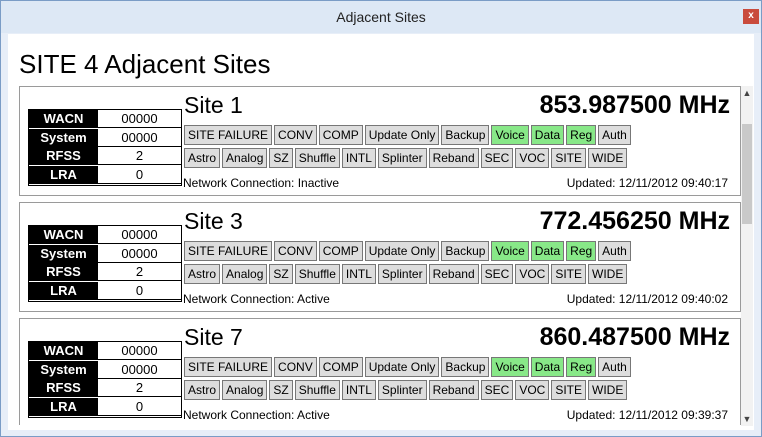  I want to click on info-row-lra: LRA 0, so click(105, 406).